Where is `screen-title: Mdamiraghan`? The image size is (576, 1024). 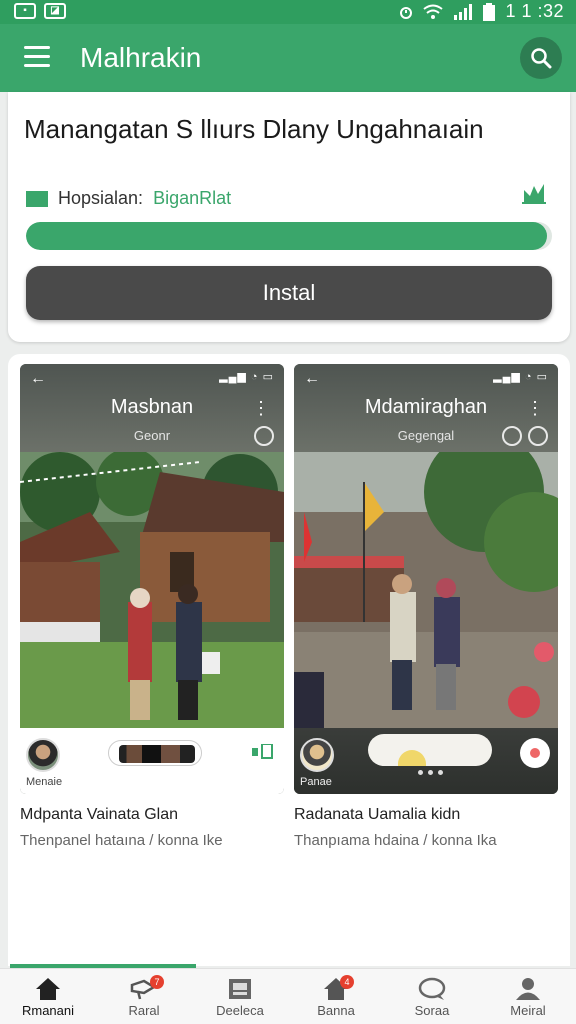 screen-title: Mdamiraghan is located at coordinates (426, 407).